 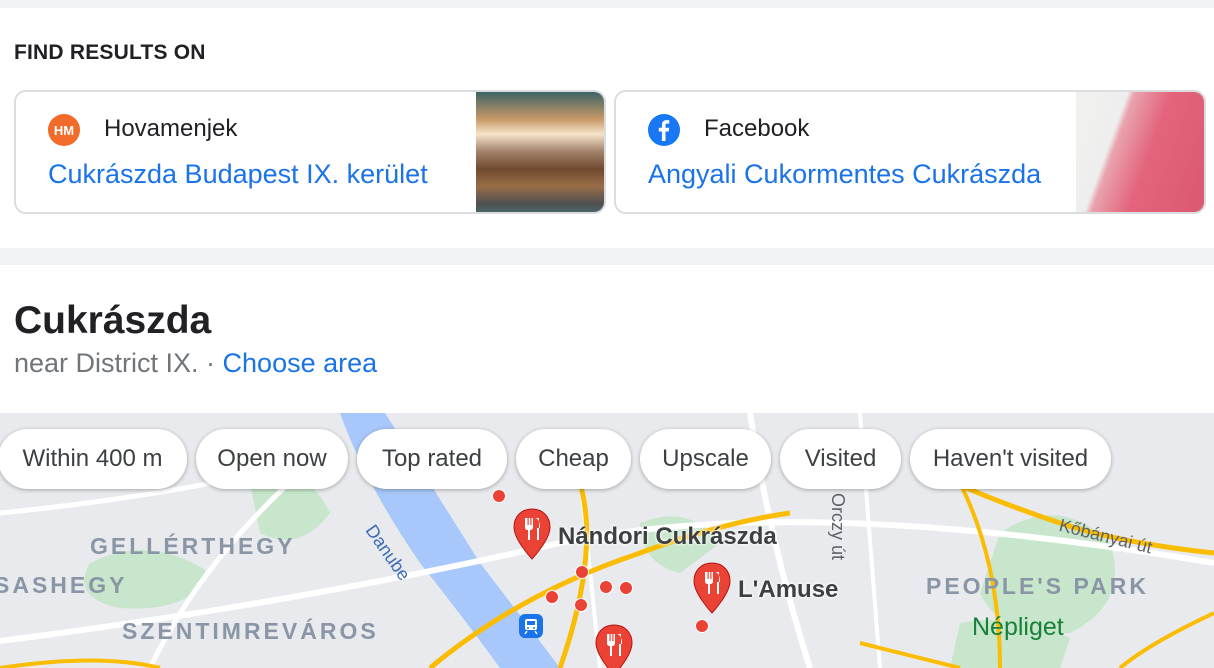 I want to click on result-card-facebook: Facebook Angyali Cukormentes Cukrászda, so click(x=910, y=152).